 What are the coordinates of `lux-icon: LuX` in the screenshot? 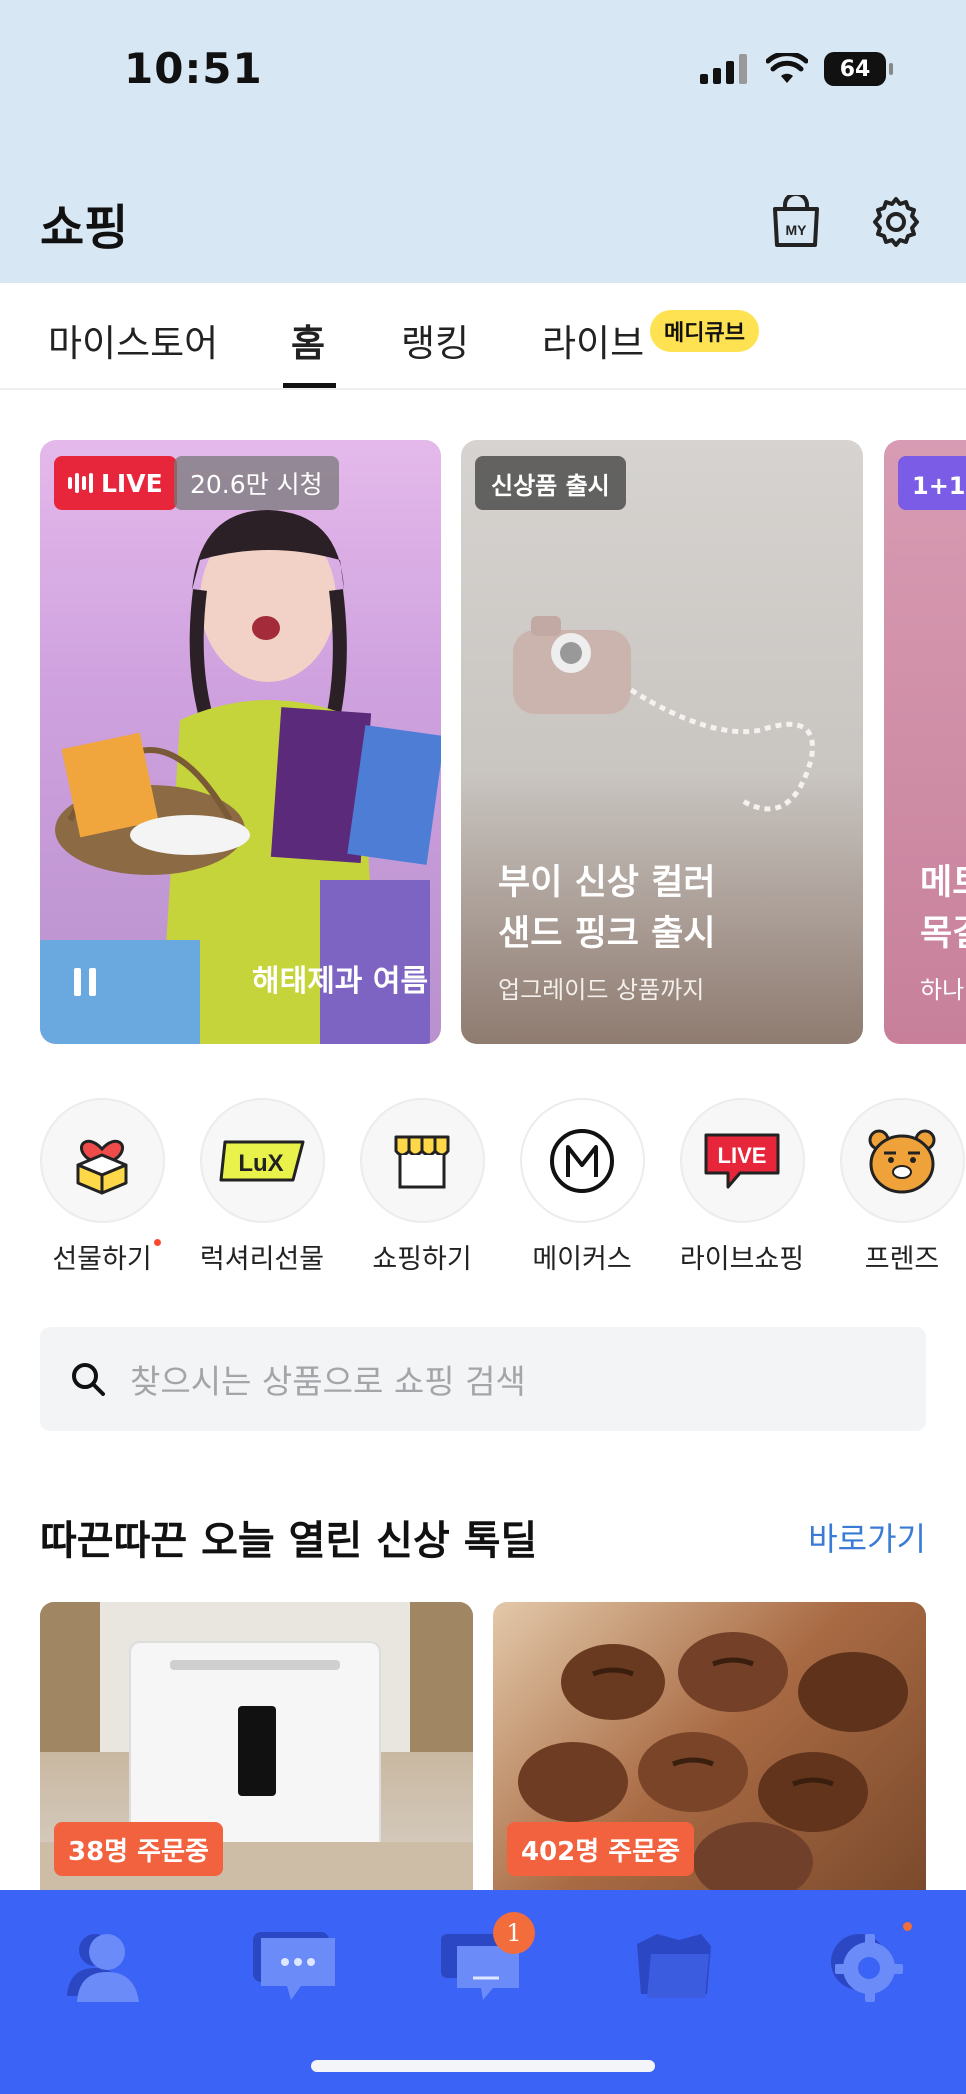 It's located at (262, 1160).